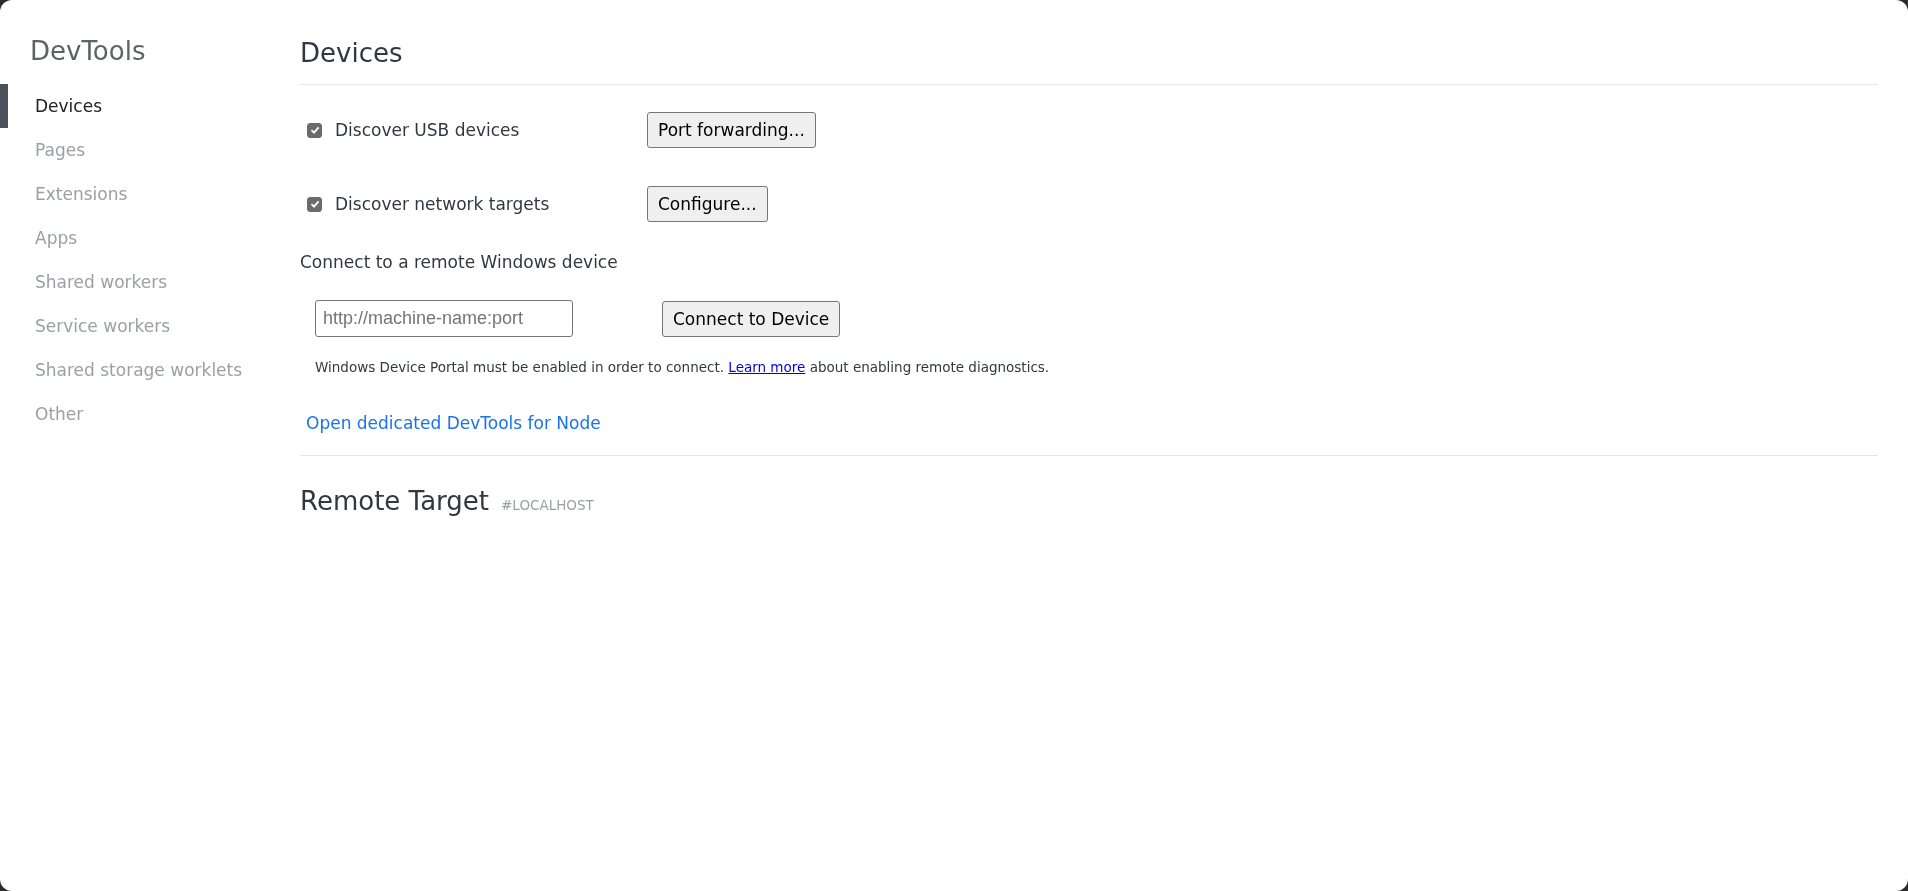 Image resolution: width=1908 pixels, height=891 pixels. Describe the element at coordinates (751, 318) in the screenshot. I see `connect-button: Connect to Device` at that location.